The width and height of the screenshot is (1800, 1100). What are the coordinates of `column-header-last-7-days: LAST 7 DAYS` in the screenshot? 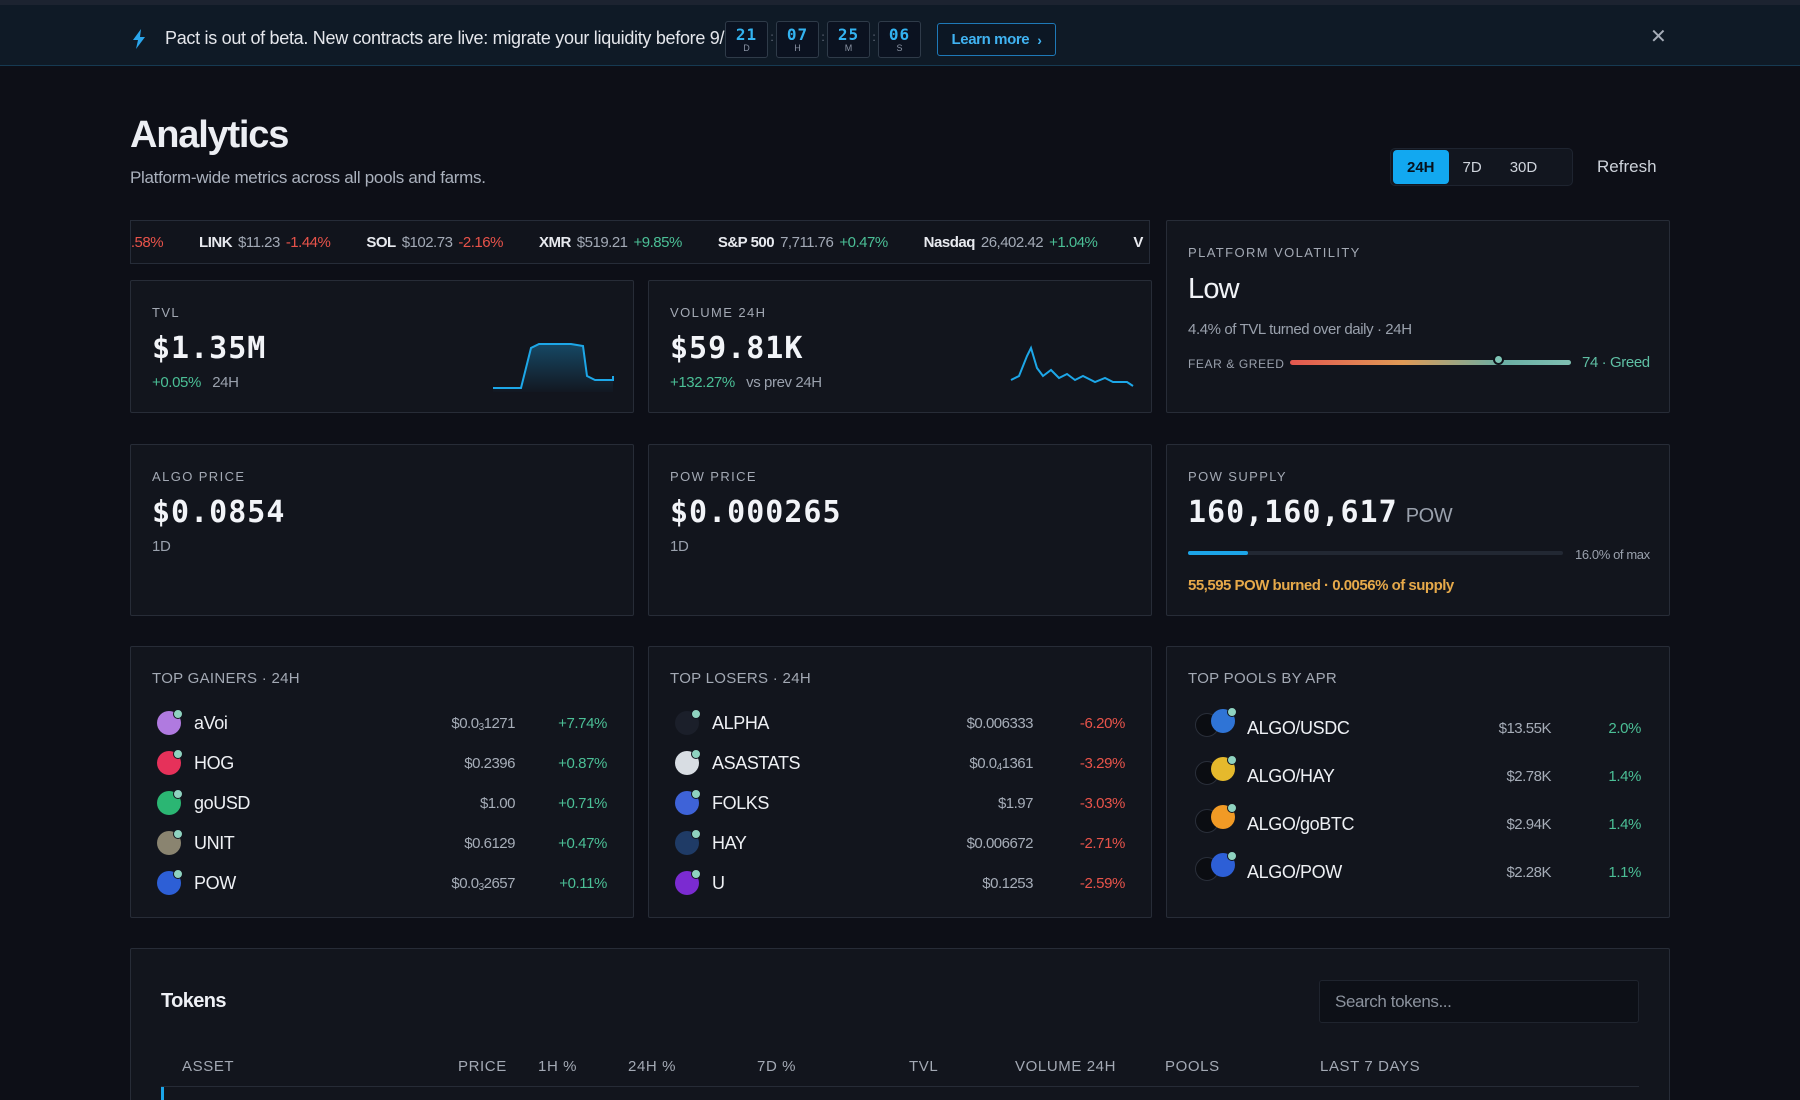 It's located at (1370, 1066).